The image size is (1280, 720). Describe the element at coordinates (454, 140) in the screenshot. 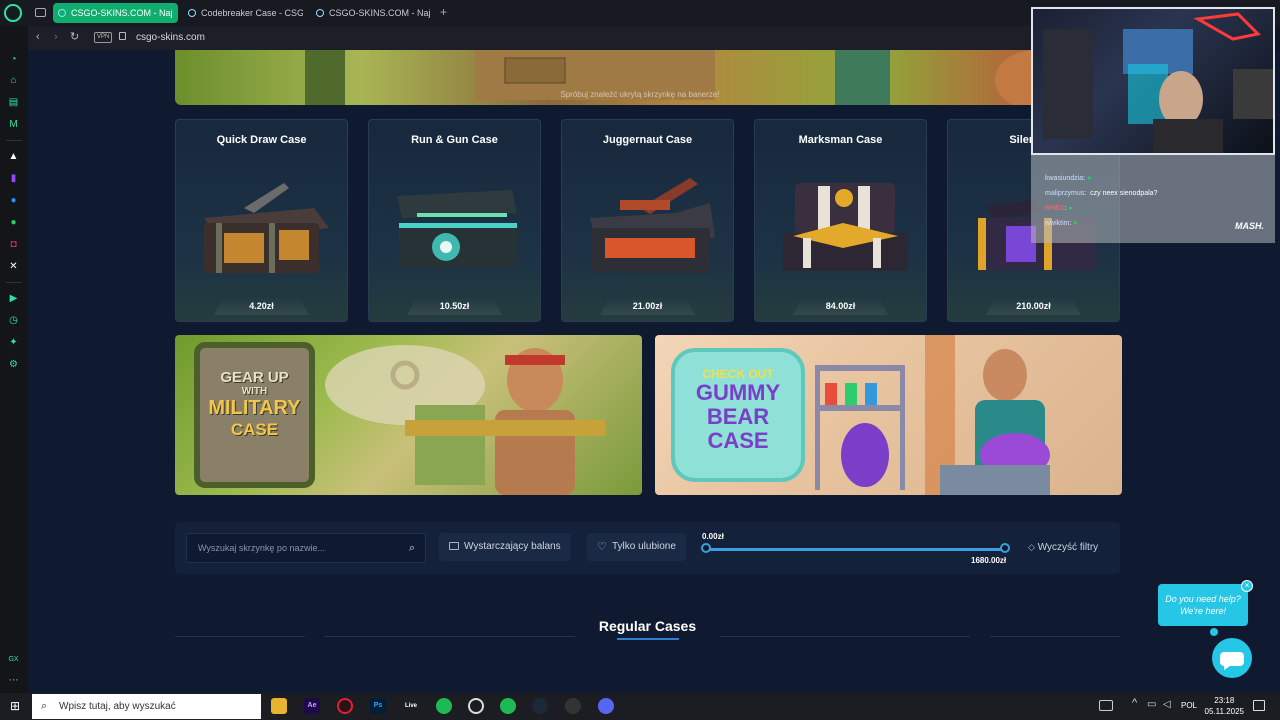

I see `case-name: Run & Gun Case` at that location.